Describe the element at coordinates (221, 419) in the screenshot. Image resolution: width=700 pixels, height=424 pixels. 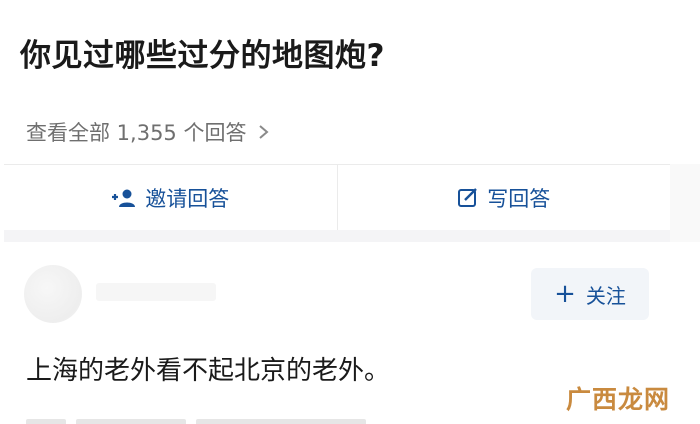
I see `answer-meta-blurred` at that location.